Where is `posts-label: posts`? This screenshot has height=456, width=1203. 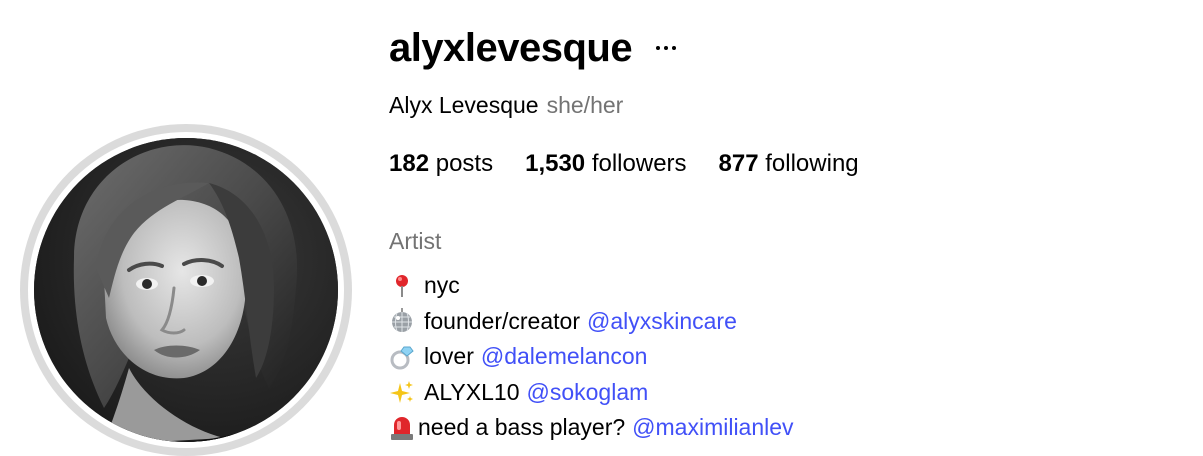
posts-label: posts is located at coordinates (464, 163).